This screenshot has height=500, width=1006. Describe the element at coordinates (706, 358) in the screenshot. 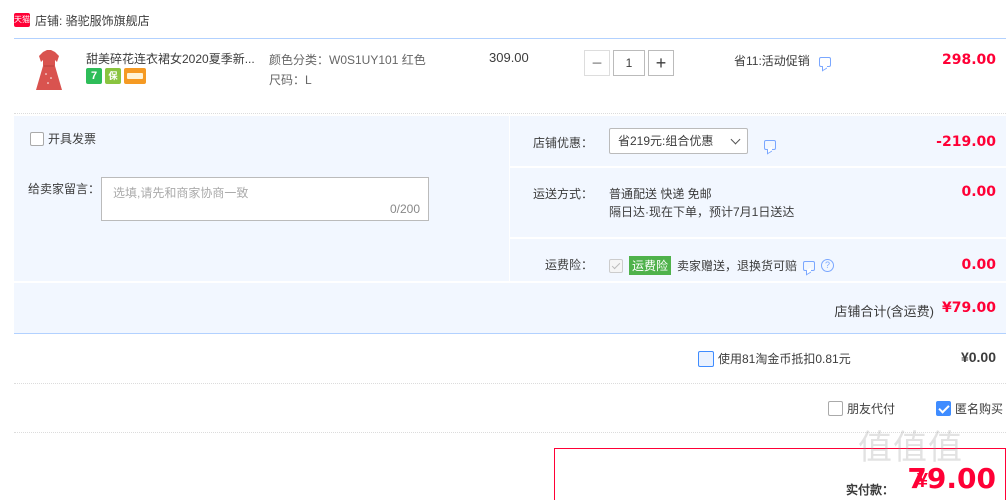

I see `coins-checkbox` at that location.